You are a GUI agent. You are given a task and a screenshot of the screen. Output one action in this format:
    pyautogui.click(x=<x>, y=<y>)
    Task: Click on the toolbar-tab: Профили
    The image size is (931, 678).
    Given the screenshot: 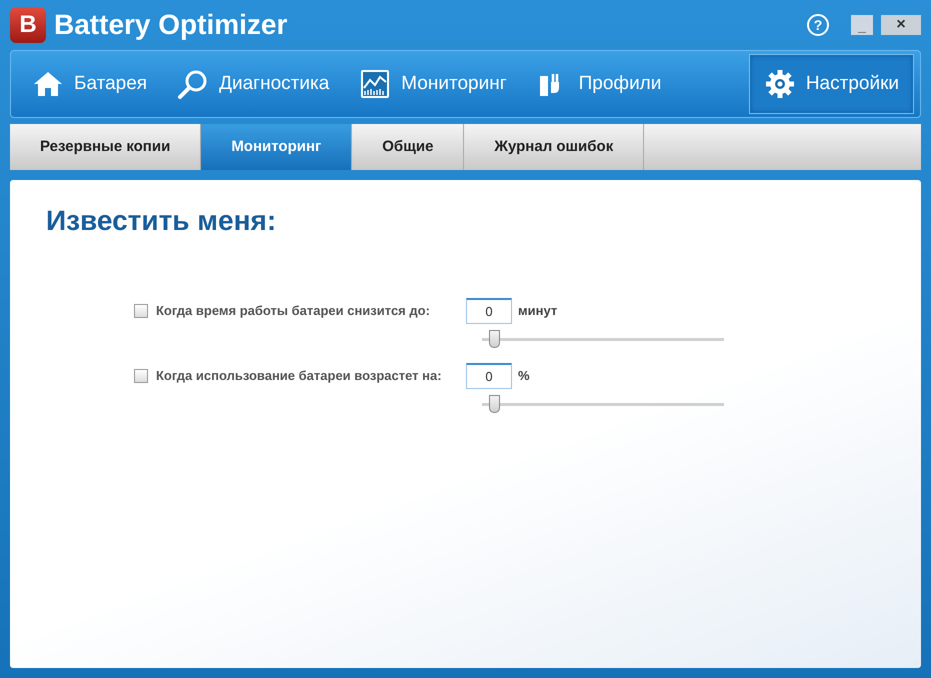 What is the action you would take?
    pyautogui.click(x=599, y=84)
    